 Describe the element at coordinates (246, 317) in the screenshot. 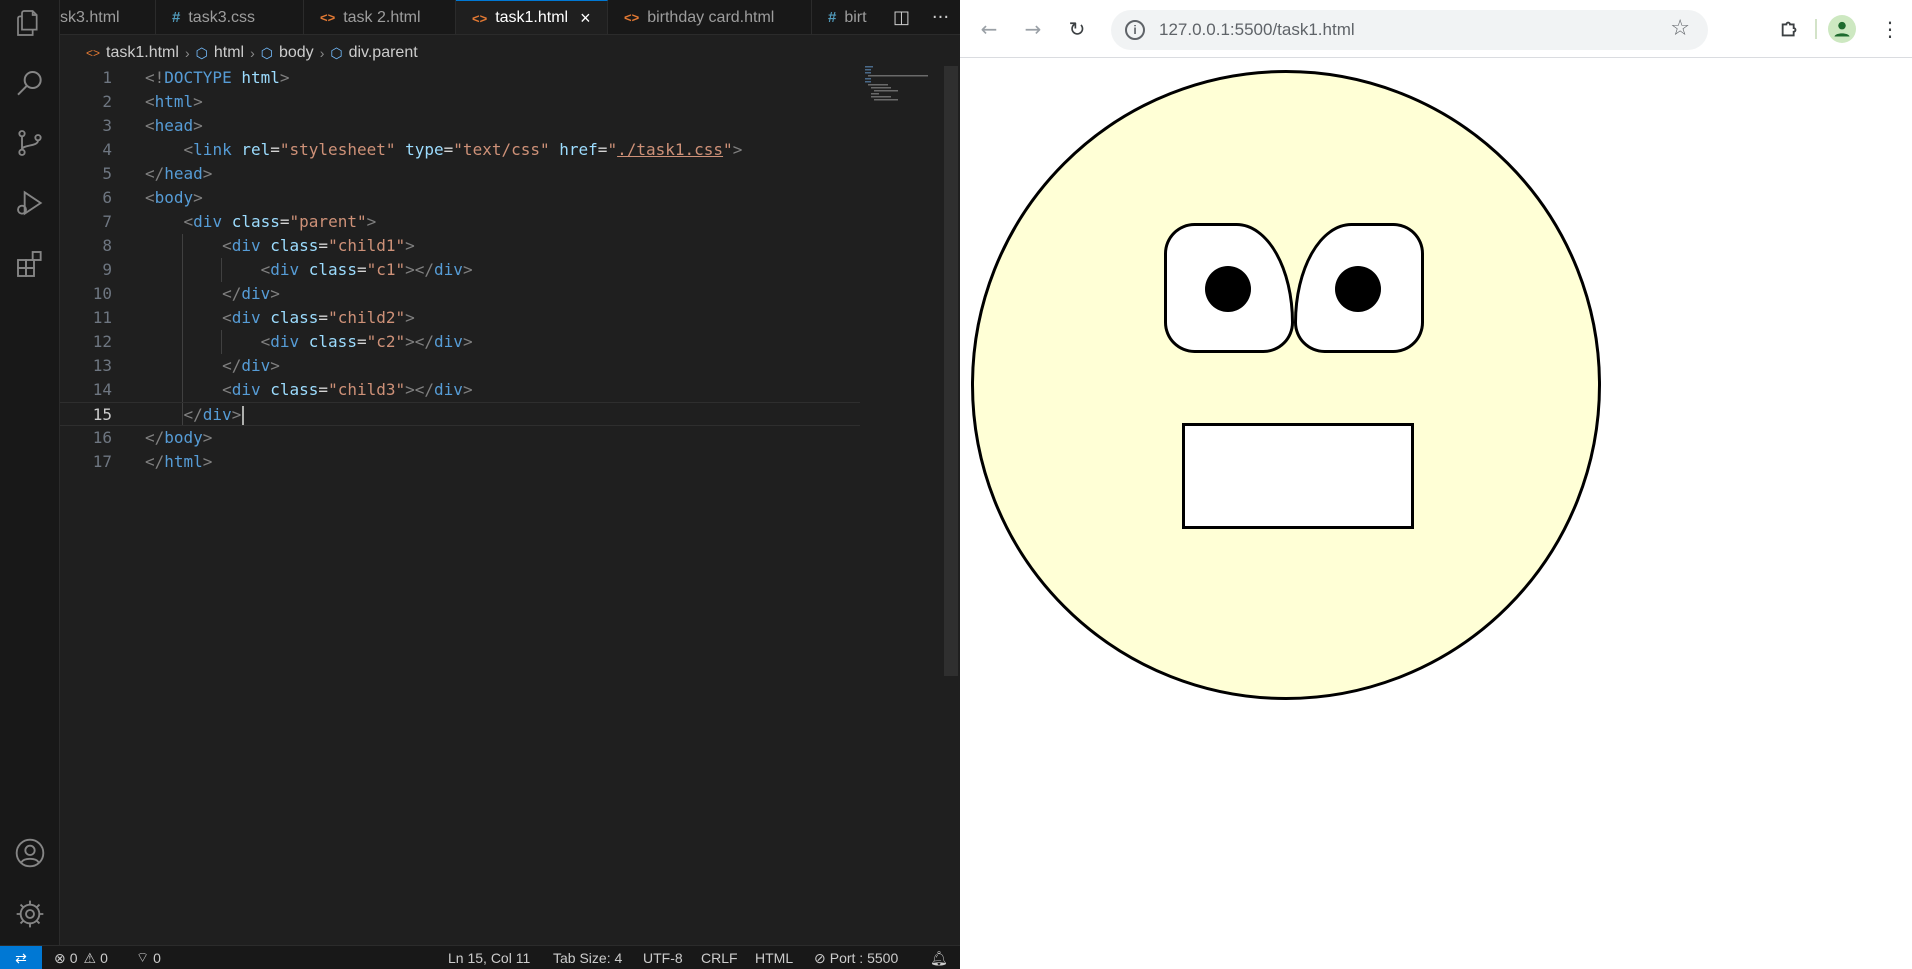

I see `code-token: div` at that location.